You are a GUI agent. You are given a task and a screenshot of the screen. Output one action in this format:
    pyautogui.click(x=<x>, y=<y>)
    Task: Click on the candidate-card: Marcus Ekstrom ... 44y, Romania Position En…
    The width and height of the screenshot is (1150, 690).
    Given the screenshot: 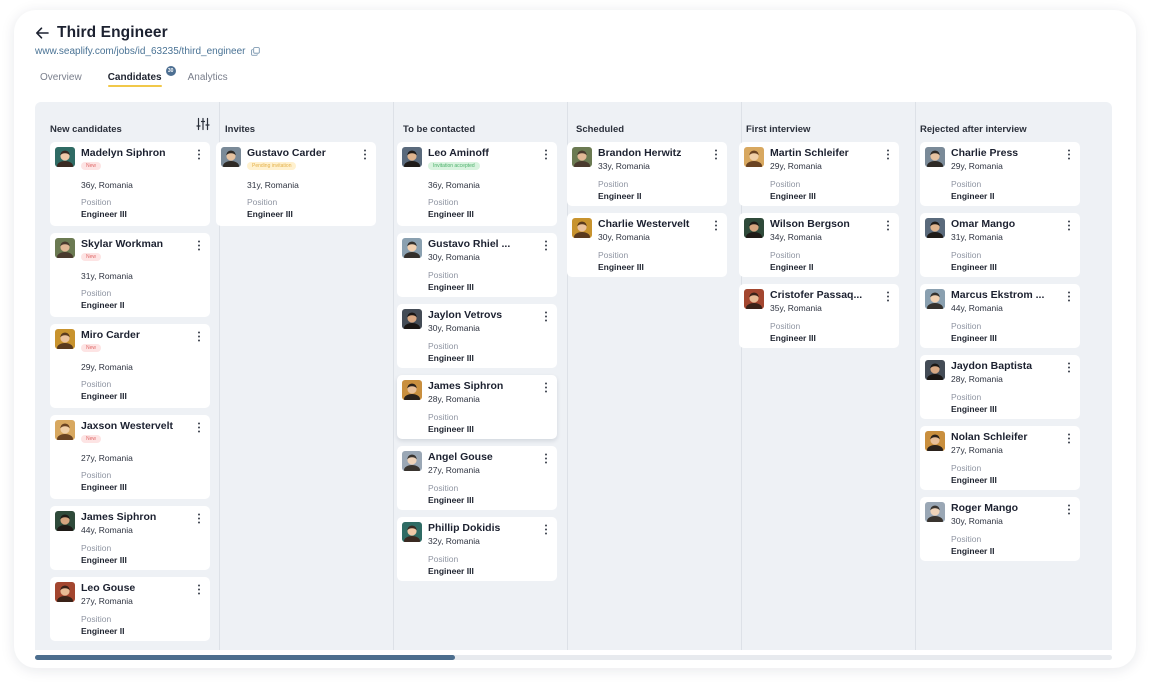 What is the action you would take?
    pyautogui.click(x=1000, y=316)
    